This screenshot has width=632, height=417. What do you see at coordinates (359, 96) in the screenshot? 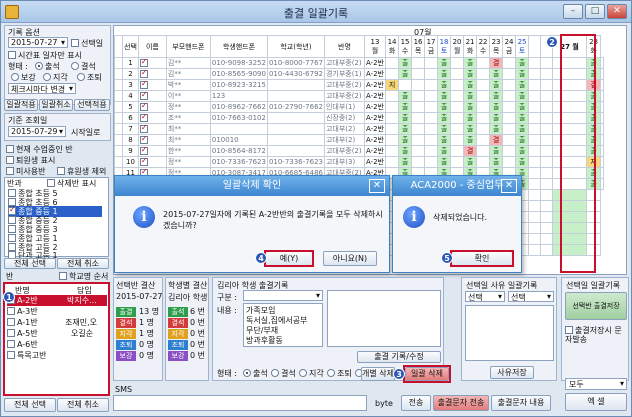
I see `table-row: 4이**123고대부중(2)A-2반출출출출출출` at bounding box center [359, 96].